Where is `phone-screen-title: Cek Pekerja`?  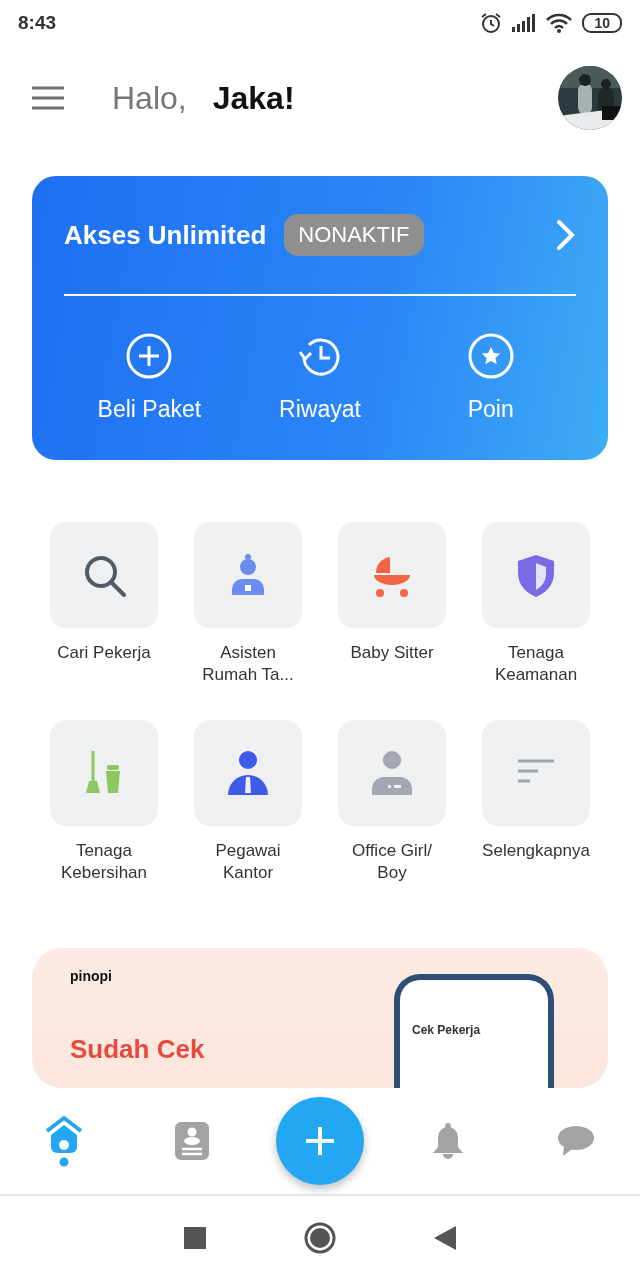
phone-screen-title: Cek Pekerja is located at coordinates (446, 1030).